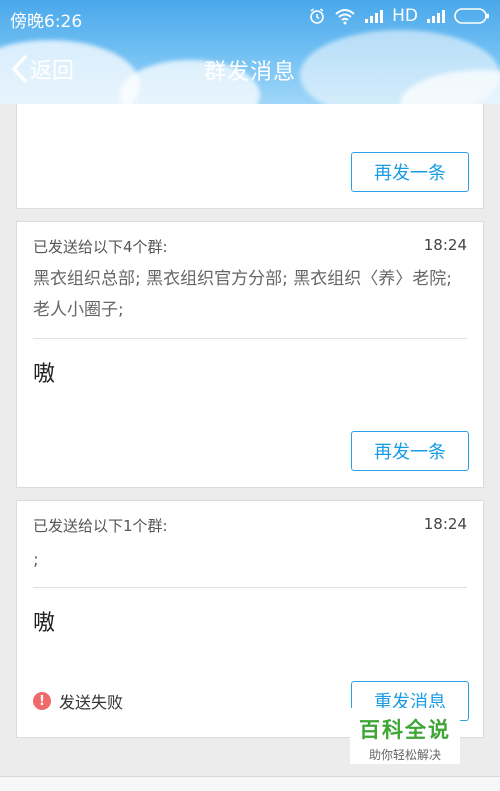  Describe the element at coordinates (242, 294) in the screenshot. I see `group-list: 黑衣组织总部; 黑衣组织官方分部; 黑衣组织〈养〉老院; 老人小圈子;` at that location.